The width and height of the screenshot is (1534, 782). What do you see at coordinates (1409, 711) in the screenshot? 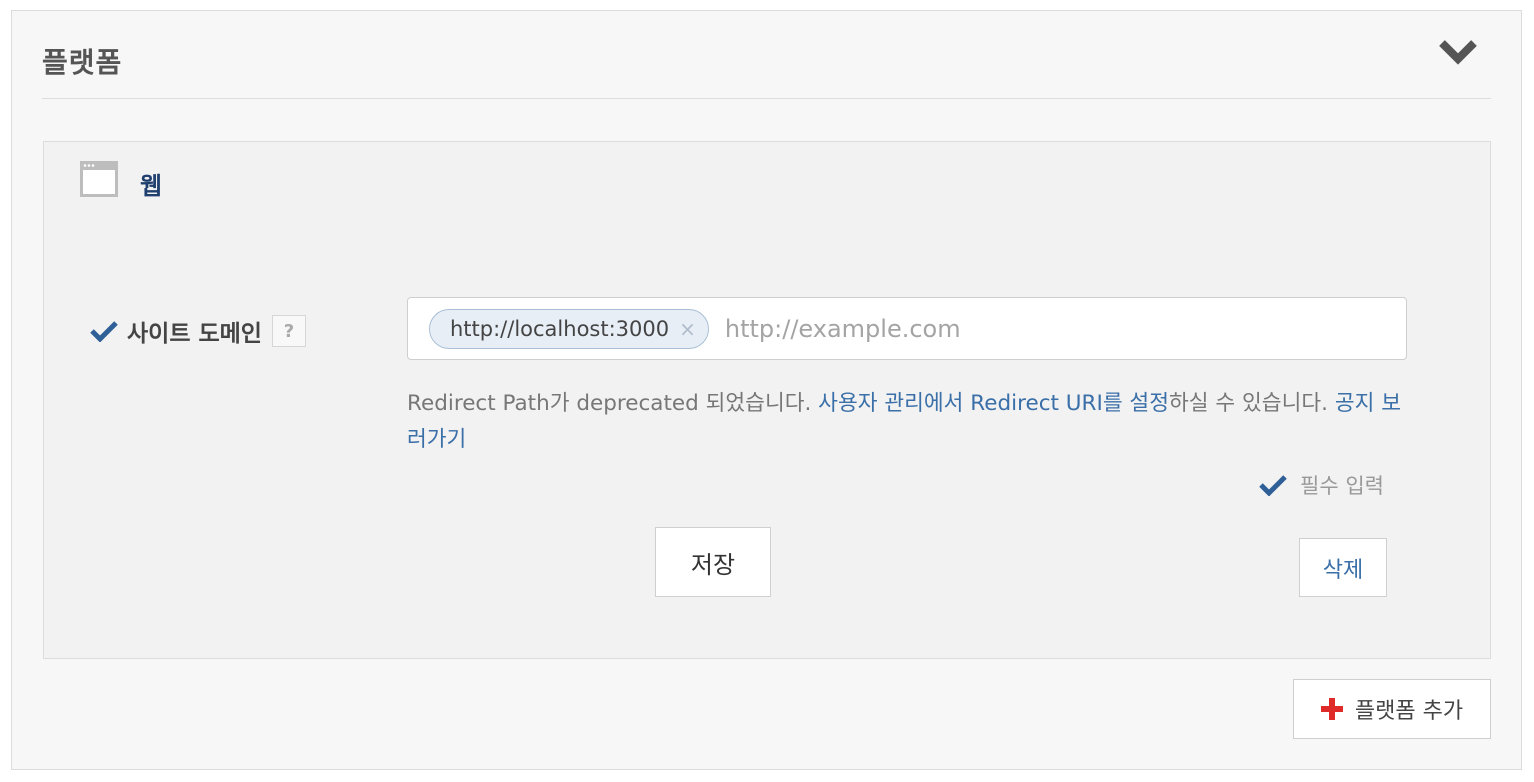
I see `add-platform-label: 플랫폼 추가` at bounding box center [1409, 711].